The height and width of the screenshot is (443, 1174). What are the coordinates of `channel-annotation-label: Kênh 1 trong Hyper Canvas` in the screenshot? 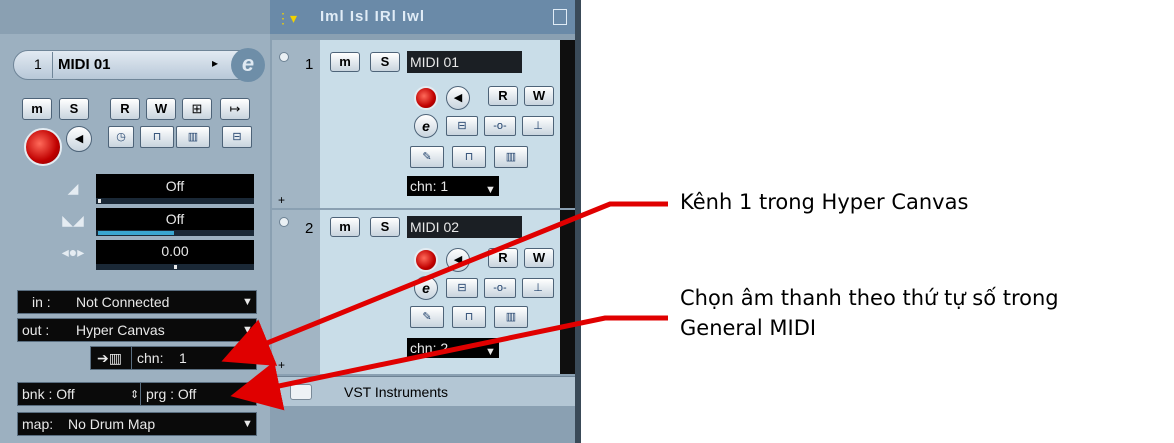 It's located at (824, 202).